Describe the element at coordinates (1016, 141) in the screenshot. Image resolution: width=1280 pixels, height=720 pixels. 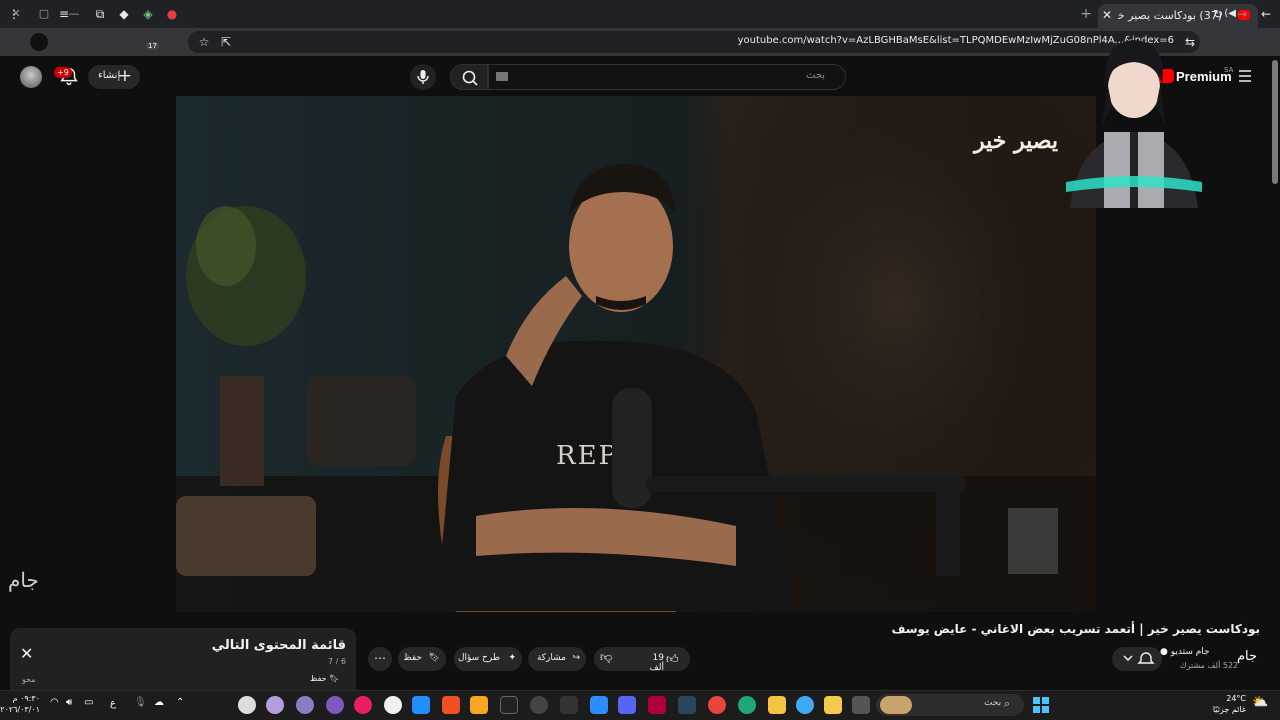
I see `channel-watermark: يصير خير` at that location.